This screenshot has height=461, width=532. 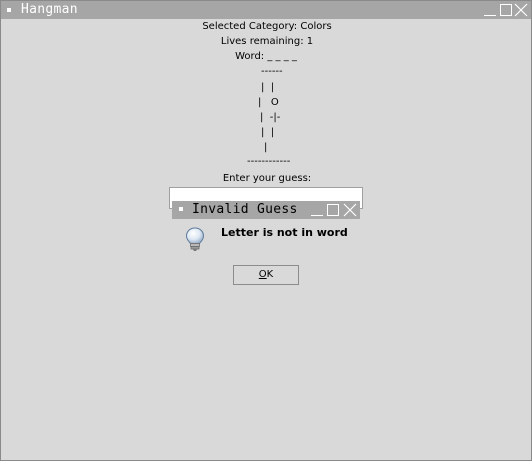 What do you see at coordinates (490, 10) in the screenshot?
I see `minimize-icon` at bounding box center [490, 10].